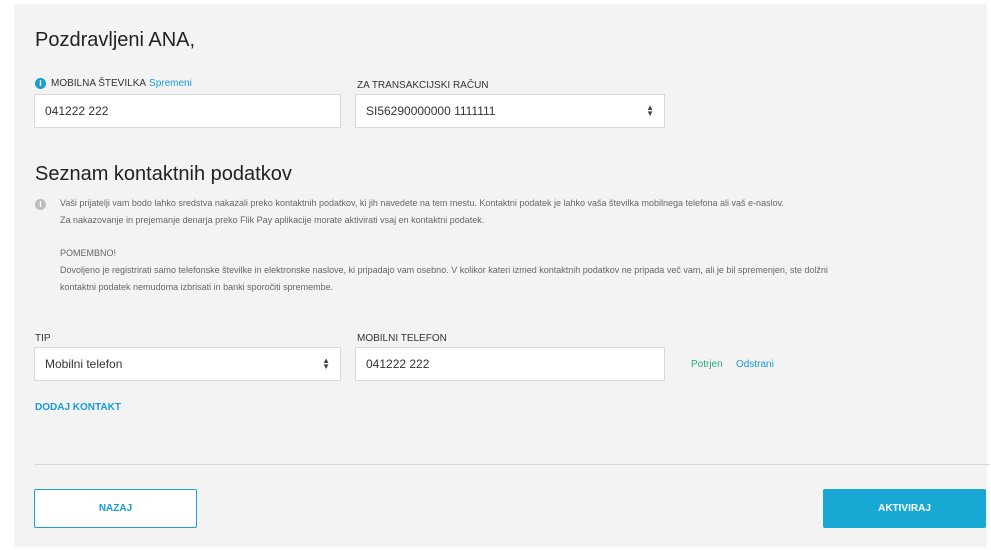 Image resolution: width=991 pixels, height=550 pixels. Describe the element at coordinates (43, 338) in the screenshot. I see `type-label: TIP` at that location.